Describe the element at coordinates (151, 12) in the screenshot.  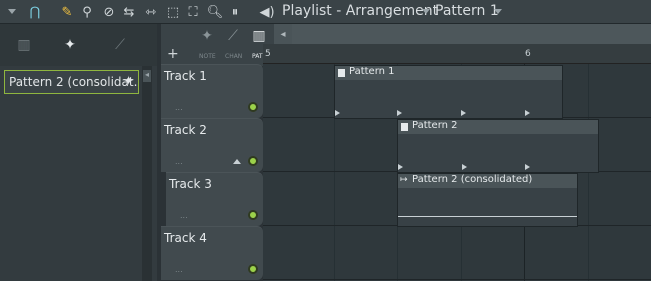
I see `slice-icon: ⇿` at that location.